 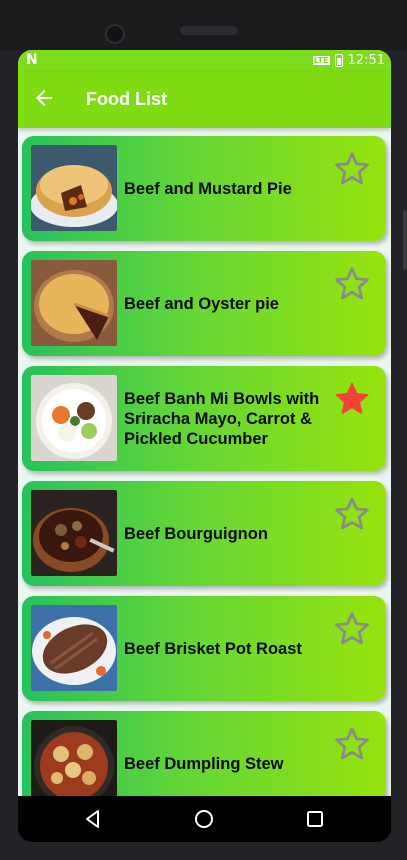 I want to click on food-name: Beef Bourguignon, so click(x=196, y=533).